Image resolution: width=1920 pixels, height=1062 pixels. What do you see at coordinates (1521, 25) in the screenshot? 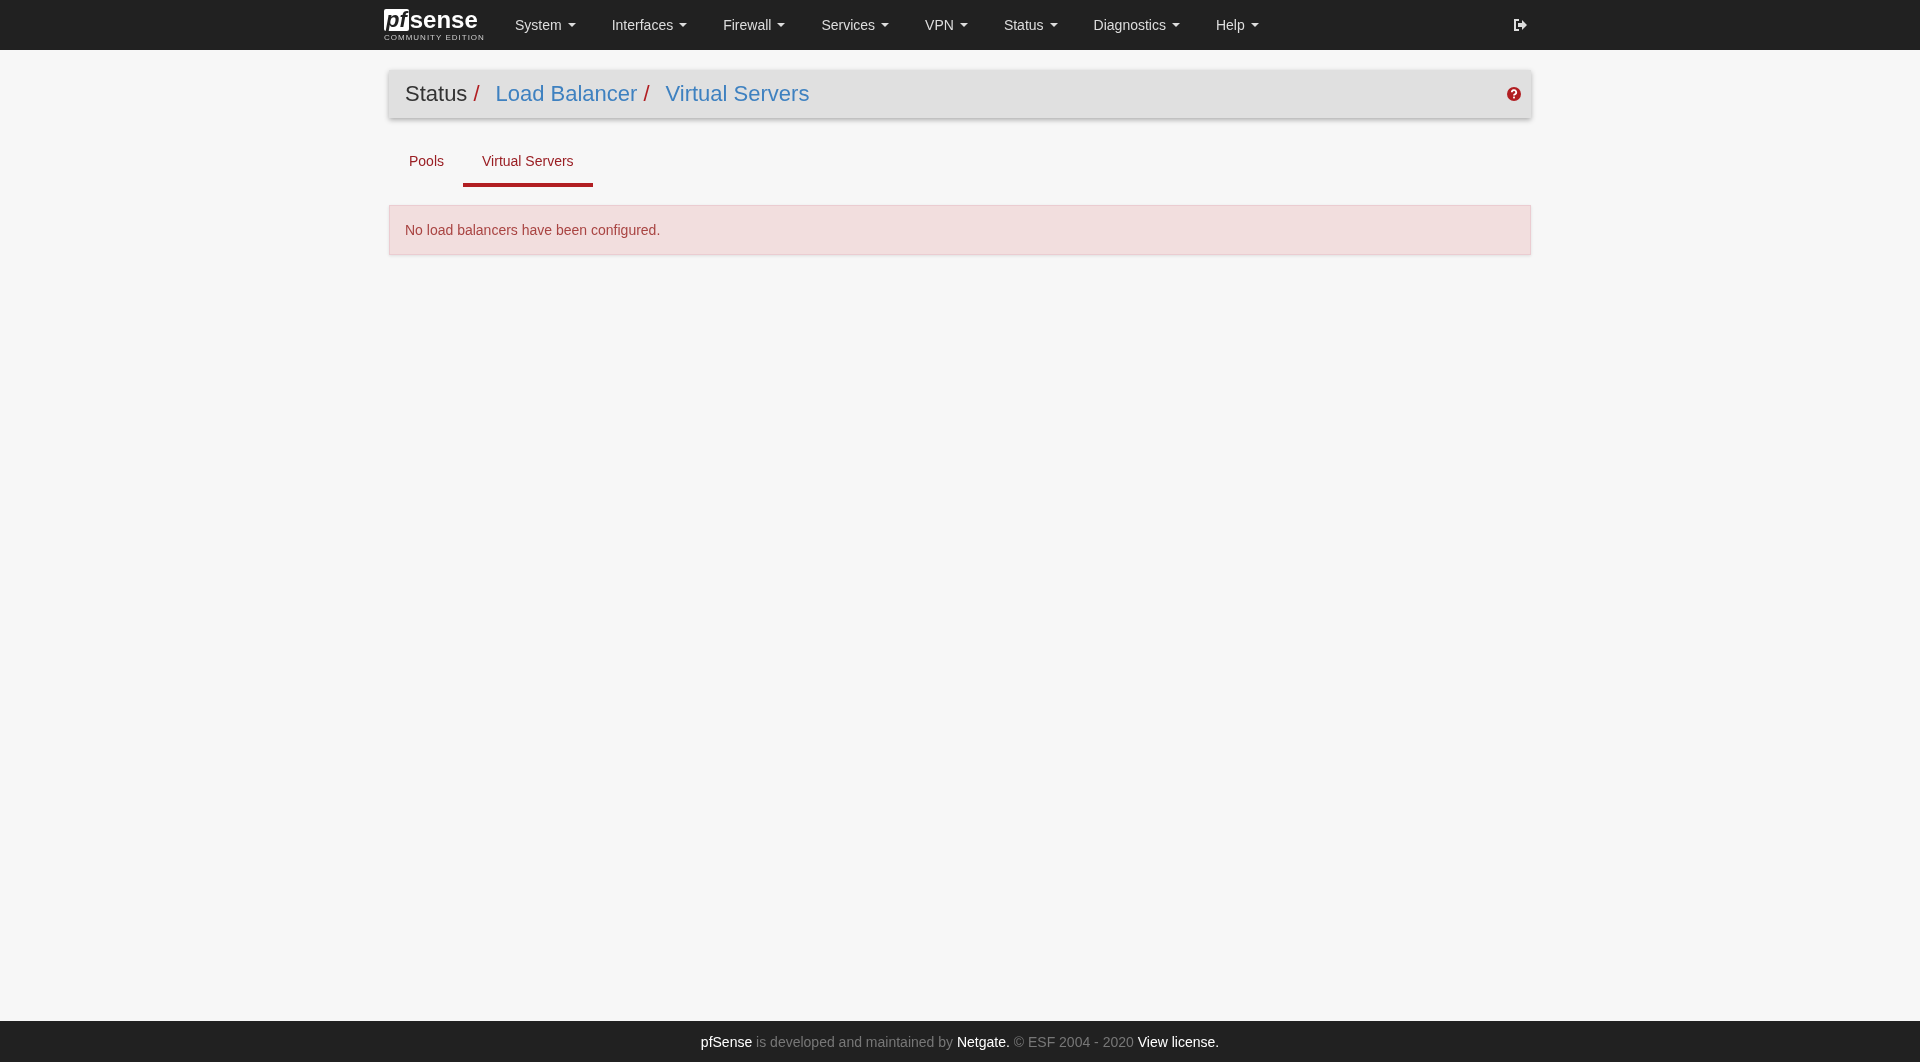
I see `logout-icon` at bounding box center [1521, 25].